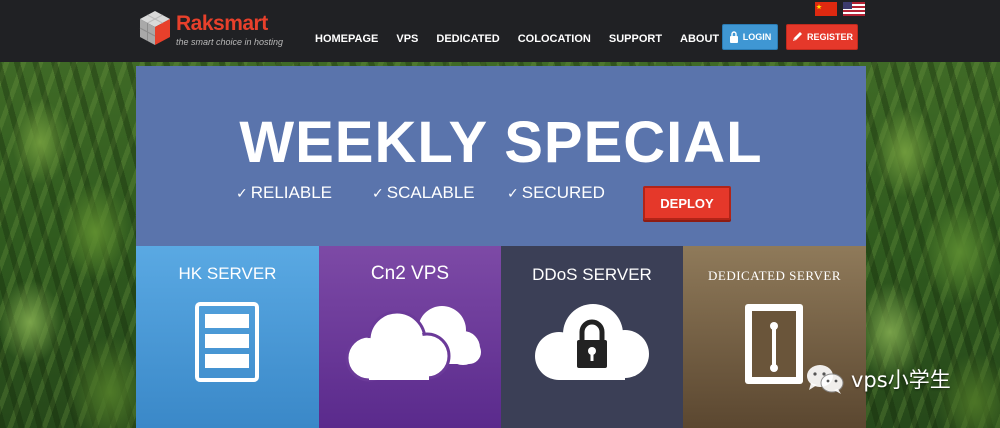 Image resolution: width=1000 pixels, height=428 pixels. Describe the element at coordinates (346, 41) in the screenshot. I see `nav-homepage: HOMEPAGE` at that location.